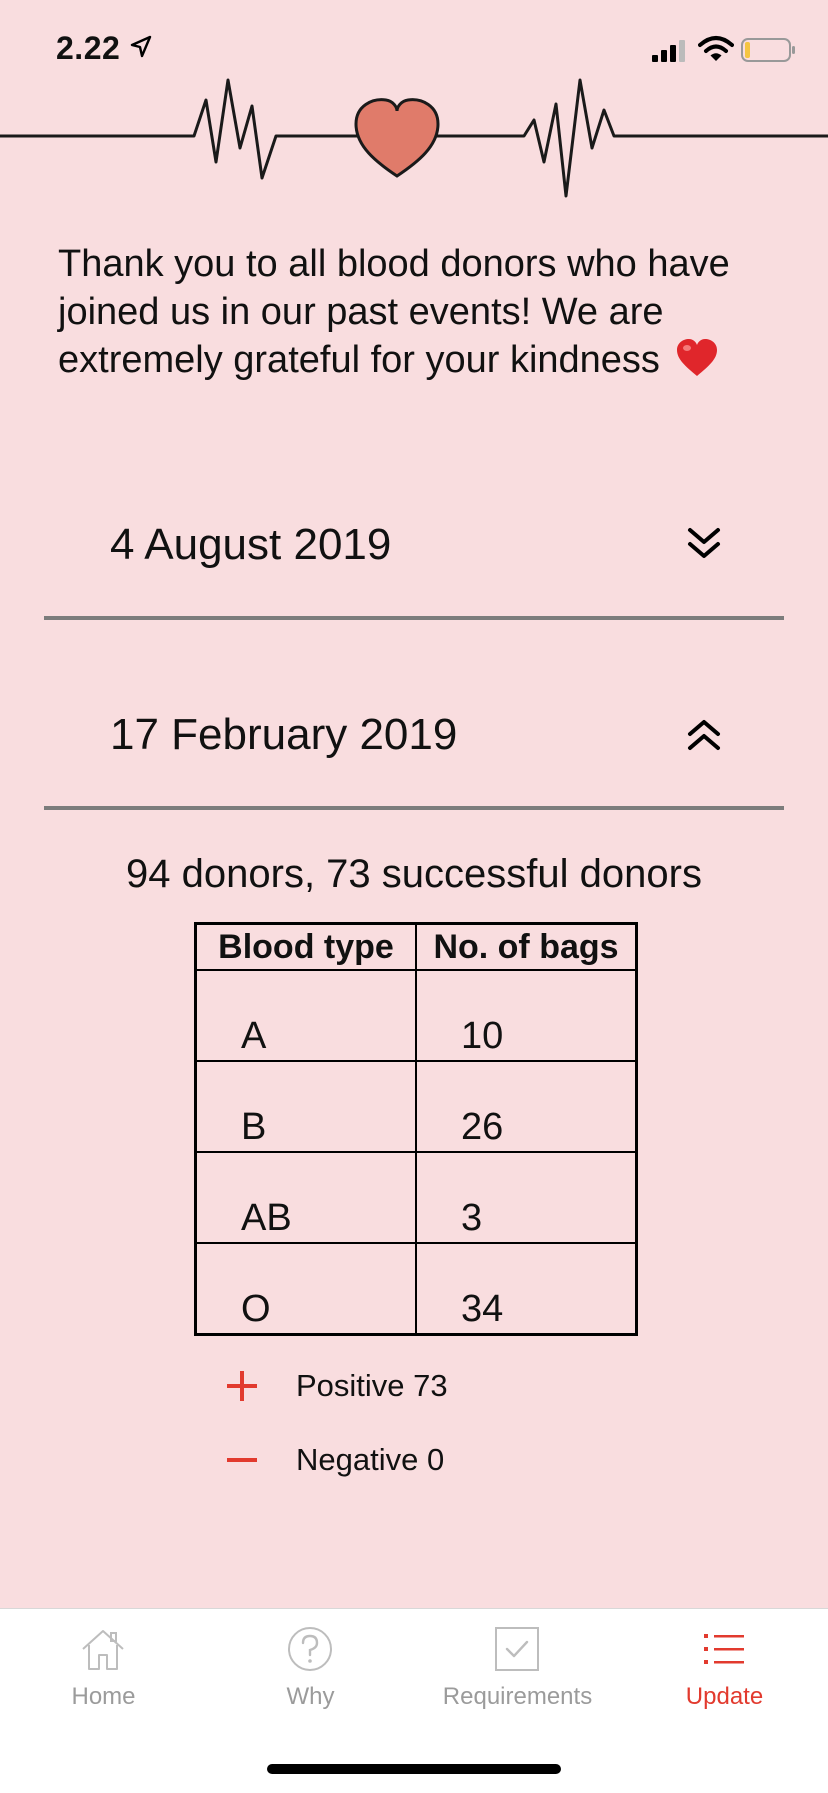 The height and width of the screenshot is (1793, 828). What do you see at coordinates (526, 1288) in the screenshot?
I see `bags-cell: 34` at bounding box center [526, 1288].